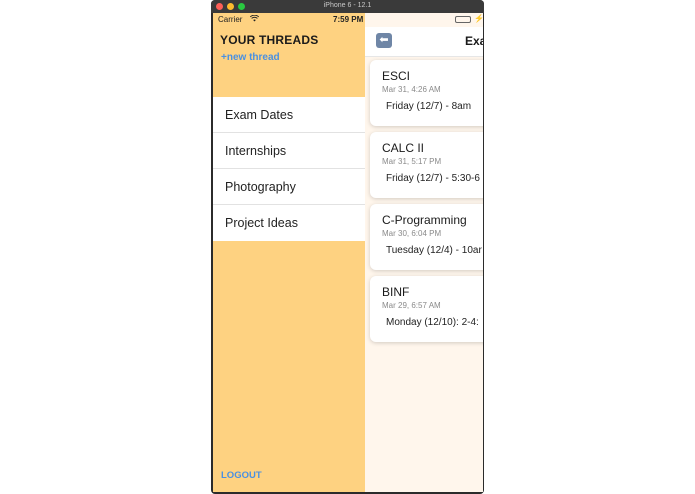 The image size is (695, 494). What do you see at coordinates (259, 114) in the screenshot?
I see `thread-item-label: Exam Dates` at bounding box center [259, 114].